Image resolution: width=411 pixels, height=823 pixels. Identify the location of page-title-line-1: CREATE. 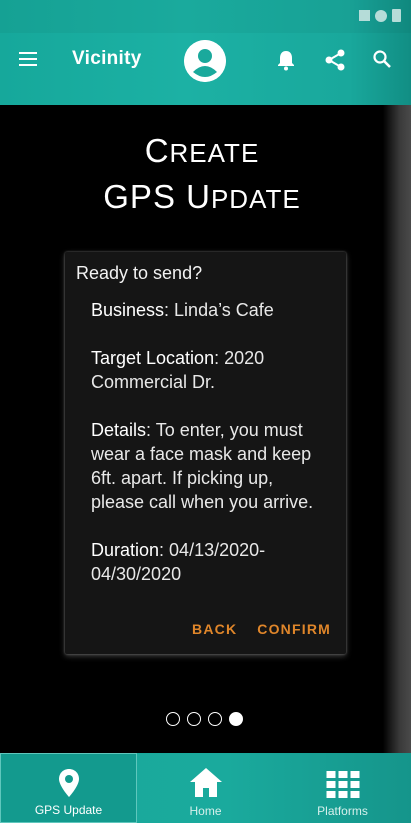
(202, 151).